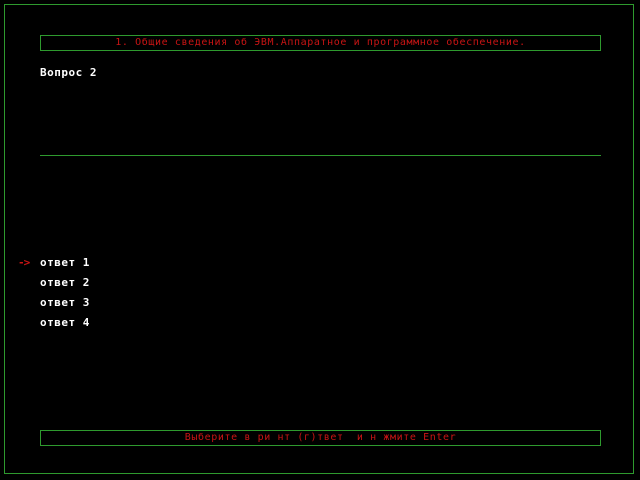 Image resolution: width=640 pixels, height=480 pixels. What do you see at coordinates (68, 72) in the screenshot?
I see `question-number: Вопрос 2` at bounding box center [68, 72].